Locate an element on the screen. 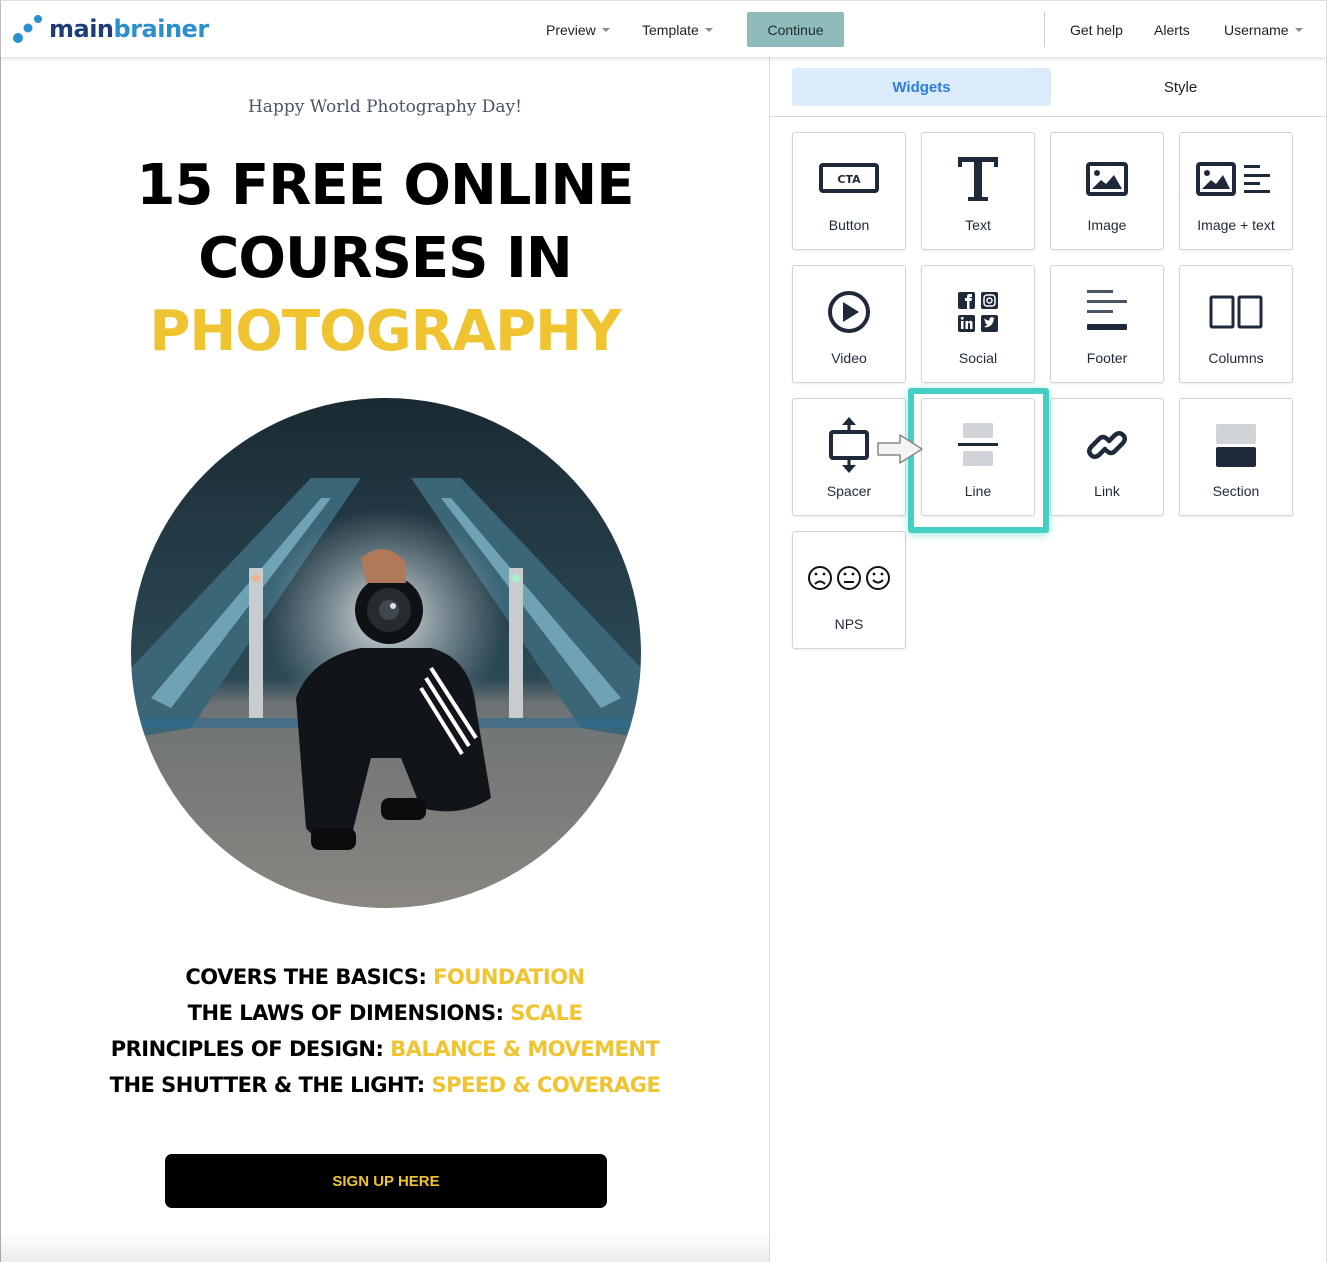 The image size is (1327, 1262). username-menu: Username is located at coordinates (1263, 29).